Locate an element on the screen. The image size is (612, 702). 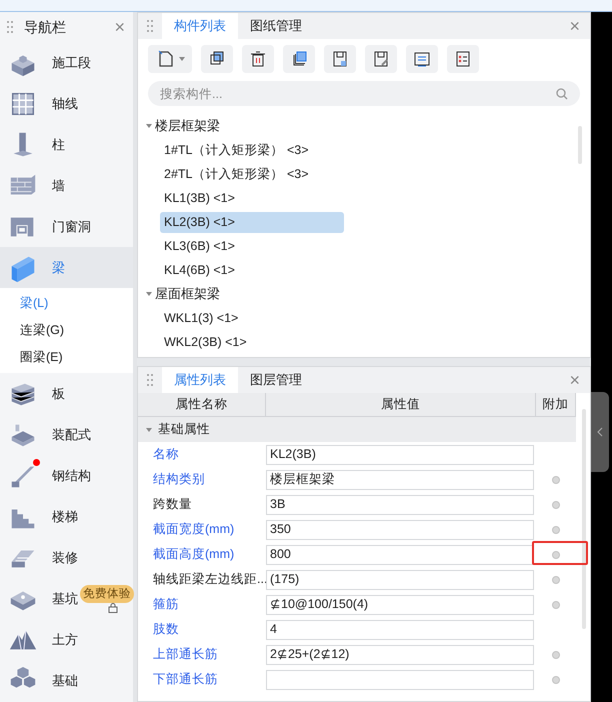
property-value-field: 350 is located at coordinates (400, 530).